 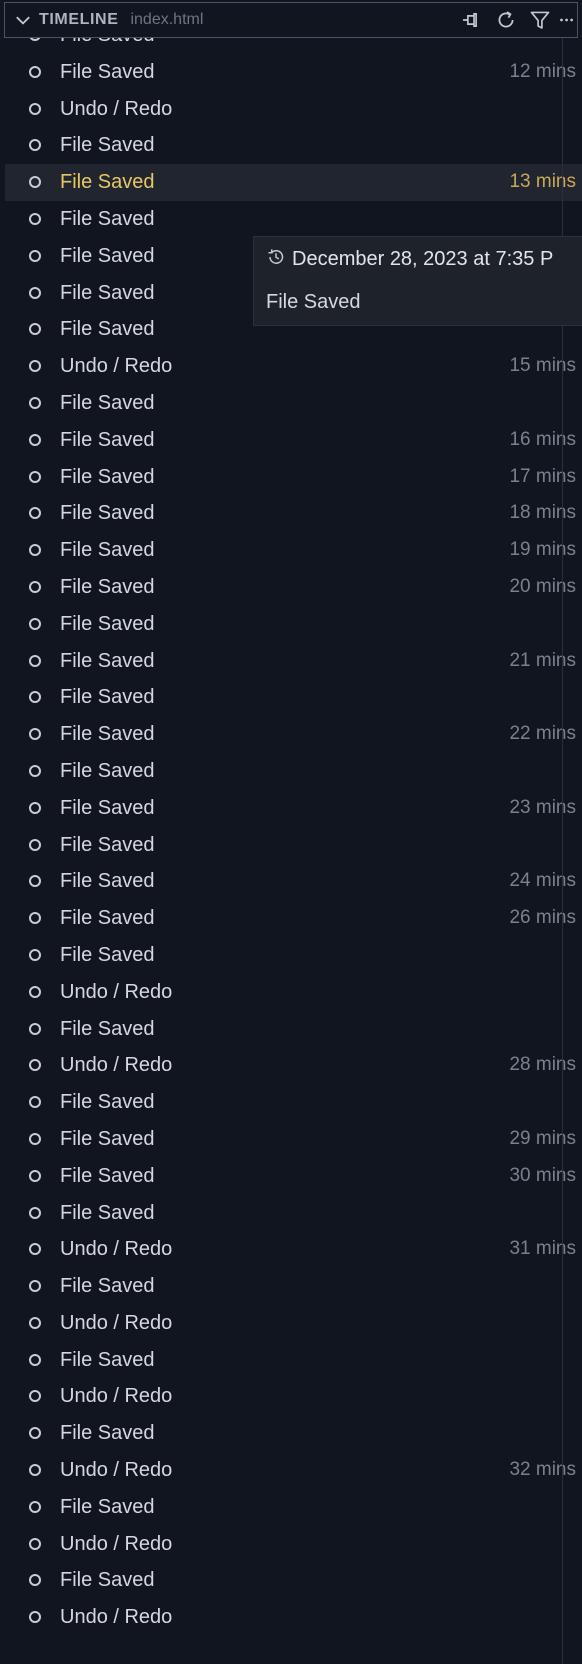 What do you see at coordinates (542, 71) in the screenshot?
I see `timeline-item-time: 12 mins` at bounding box center [542, 71].